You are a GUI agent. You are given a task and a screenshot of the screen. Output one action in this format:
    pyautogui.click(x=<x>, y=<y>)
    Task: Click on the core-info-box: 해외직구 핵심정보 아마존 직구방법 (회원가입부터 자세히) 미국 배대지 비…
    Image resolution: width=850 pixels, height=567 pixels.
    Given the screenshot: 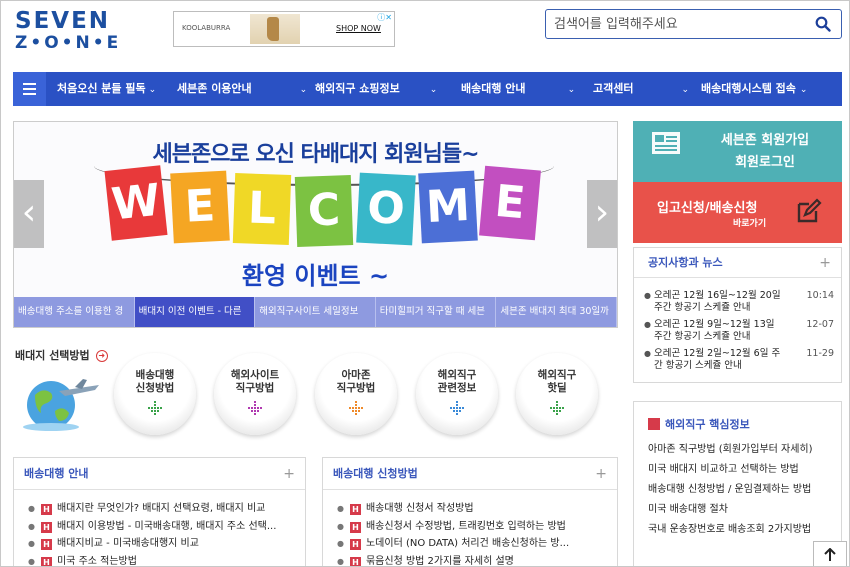 What is the action you would take?
    pyautogui.click(x=737, y=483)
    